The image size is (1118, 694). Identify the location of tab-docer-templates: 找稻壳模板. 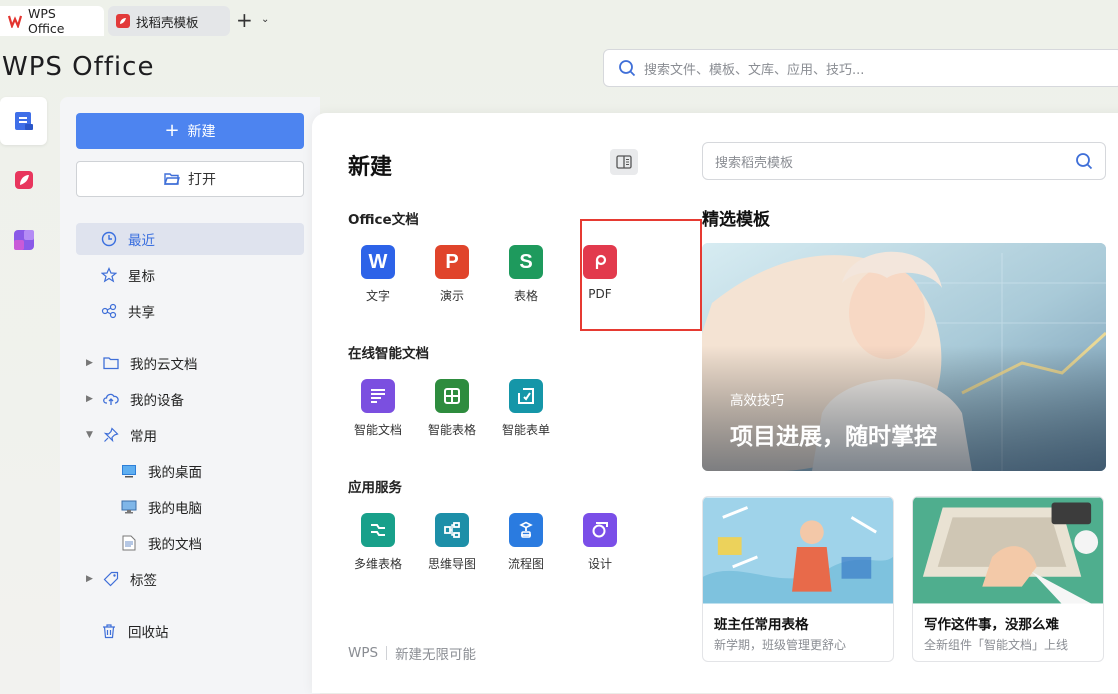
(169, 21).